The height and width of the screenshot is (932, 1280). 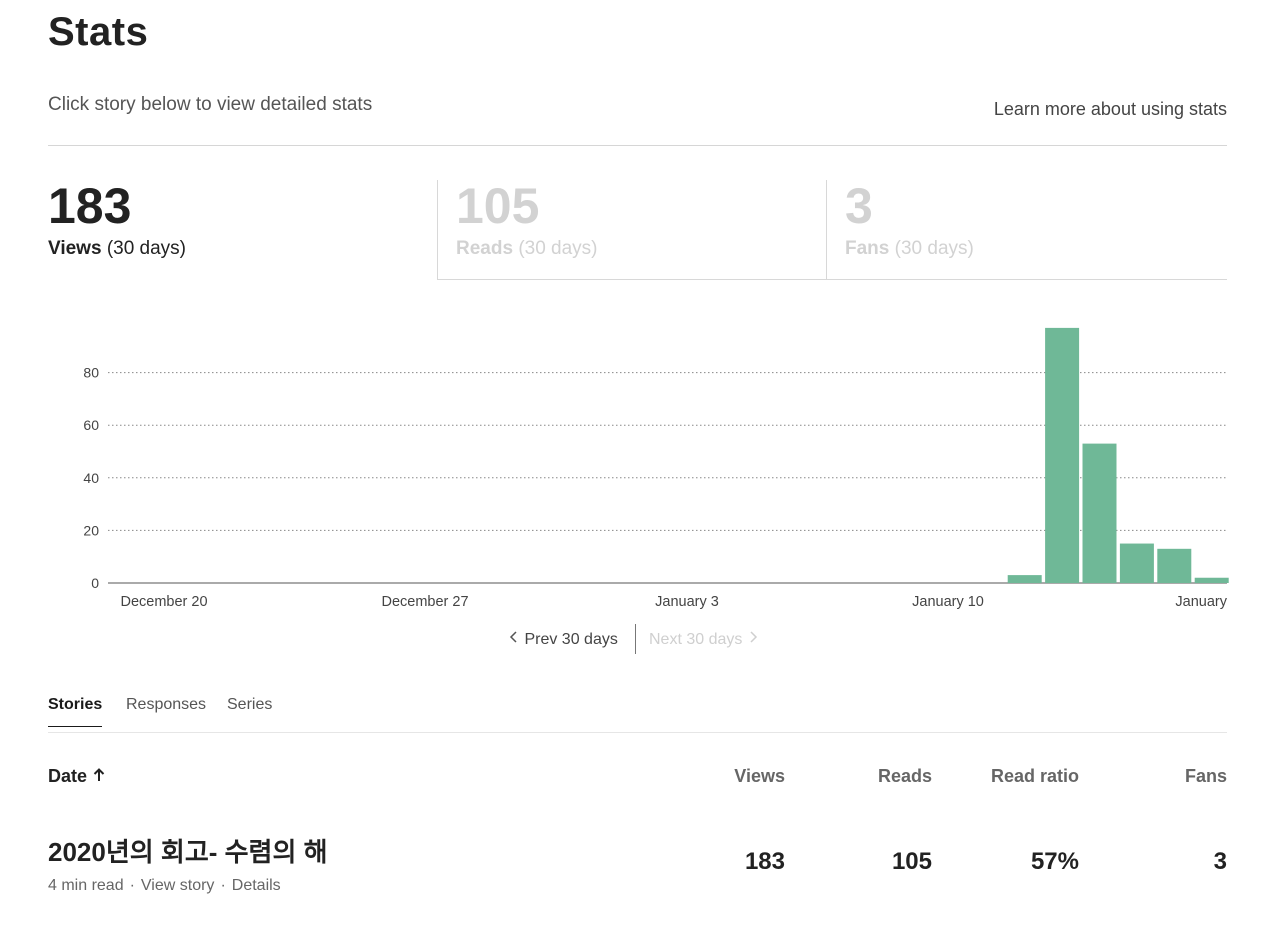 I want to click on metric-reads-period: (30 days), so click(x=558, y=248).